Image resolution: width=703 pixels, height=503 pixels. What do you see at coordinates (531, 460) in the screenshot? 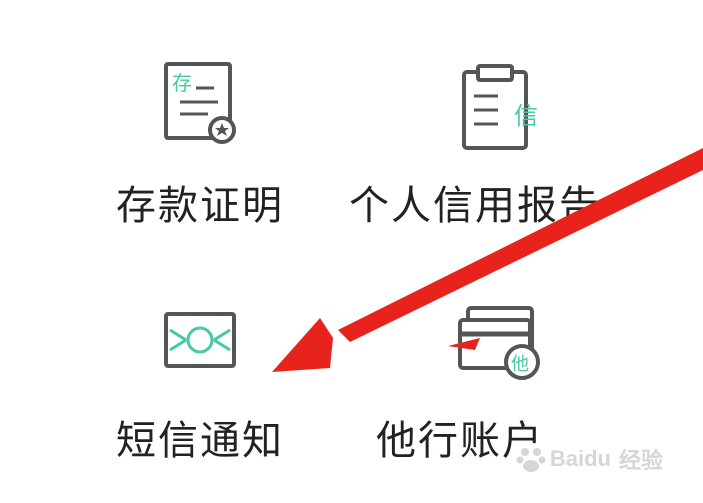
I see `paw-icon` at bounding box center [531, 460].